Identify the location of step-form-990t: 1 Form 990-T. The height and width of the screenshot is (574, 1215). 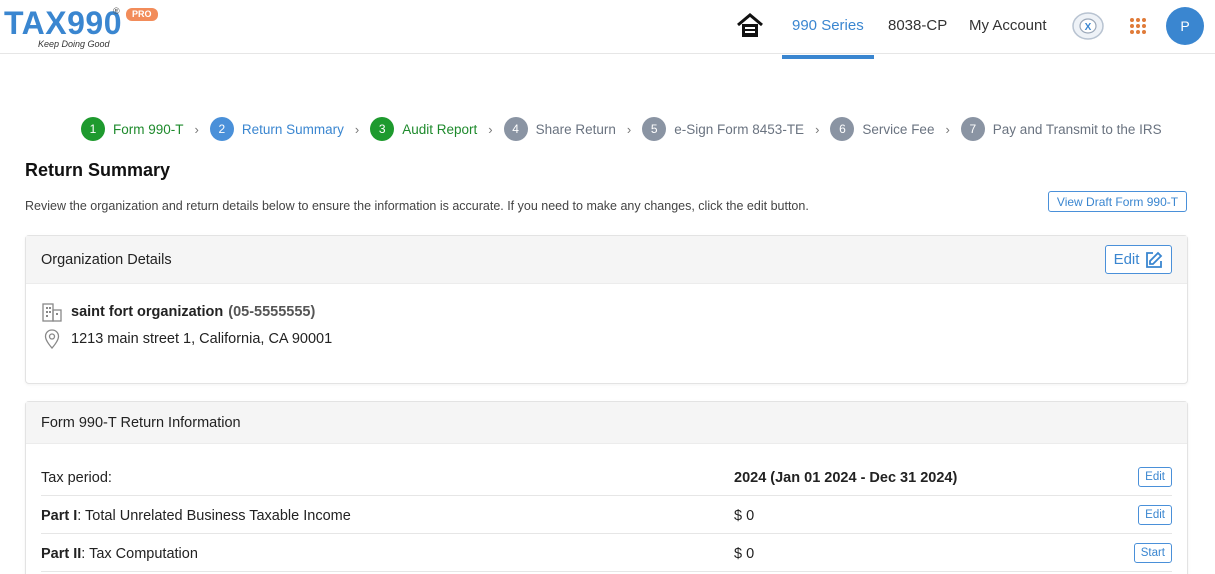
(132, 129).